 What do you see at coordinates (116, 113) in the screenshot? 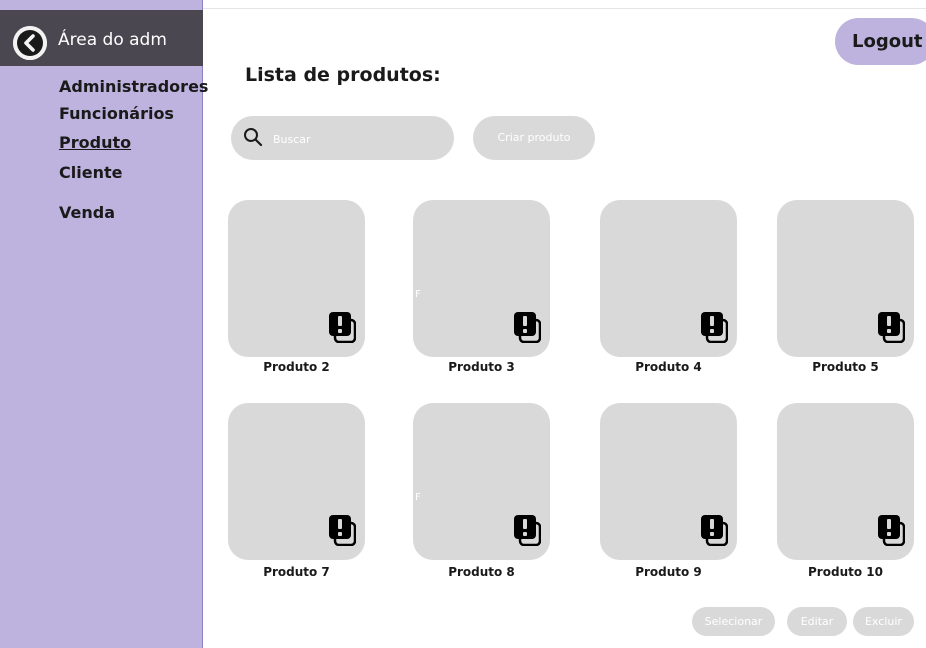
I see `sidebar-item-funcionarios: Funcionários` at bounding box center [116, 113].